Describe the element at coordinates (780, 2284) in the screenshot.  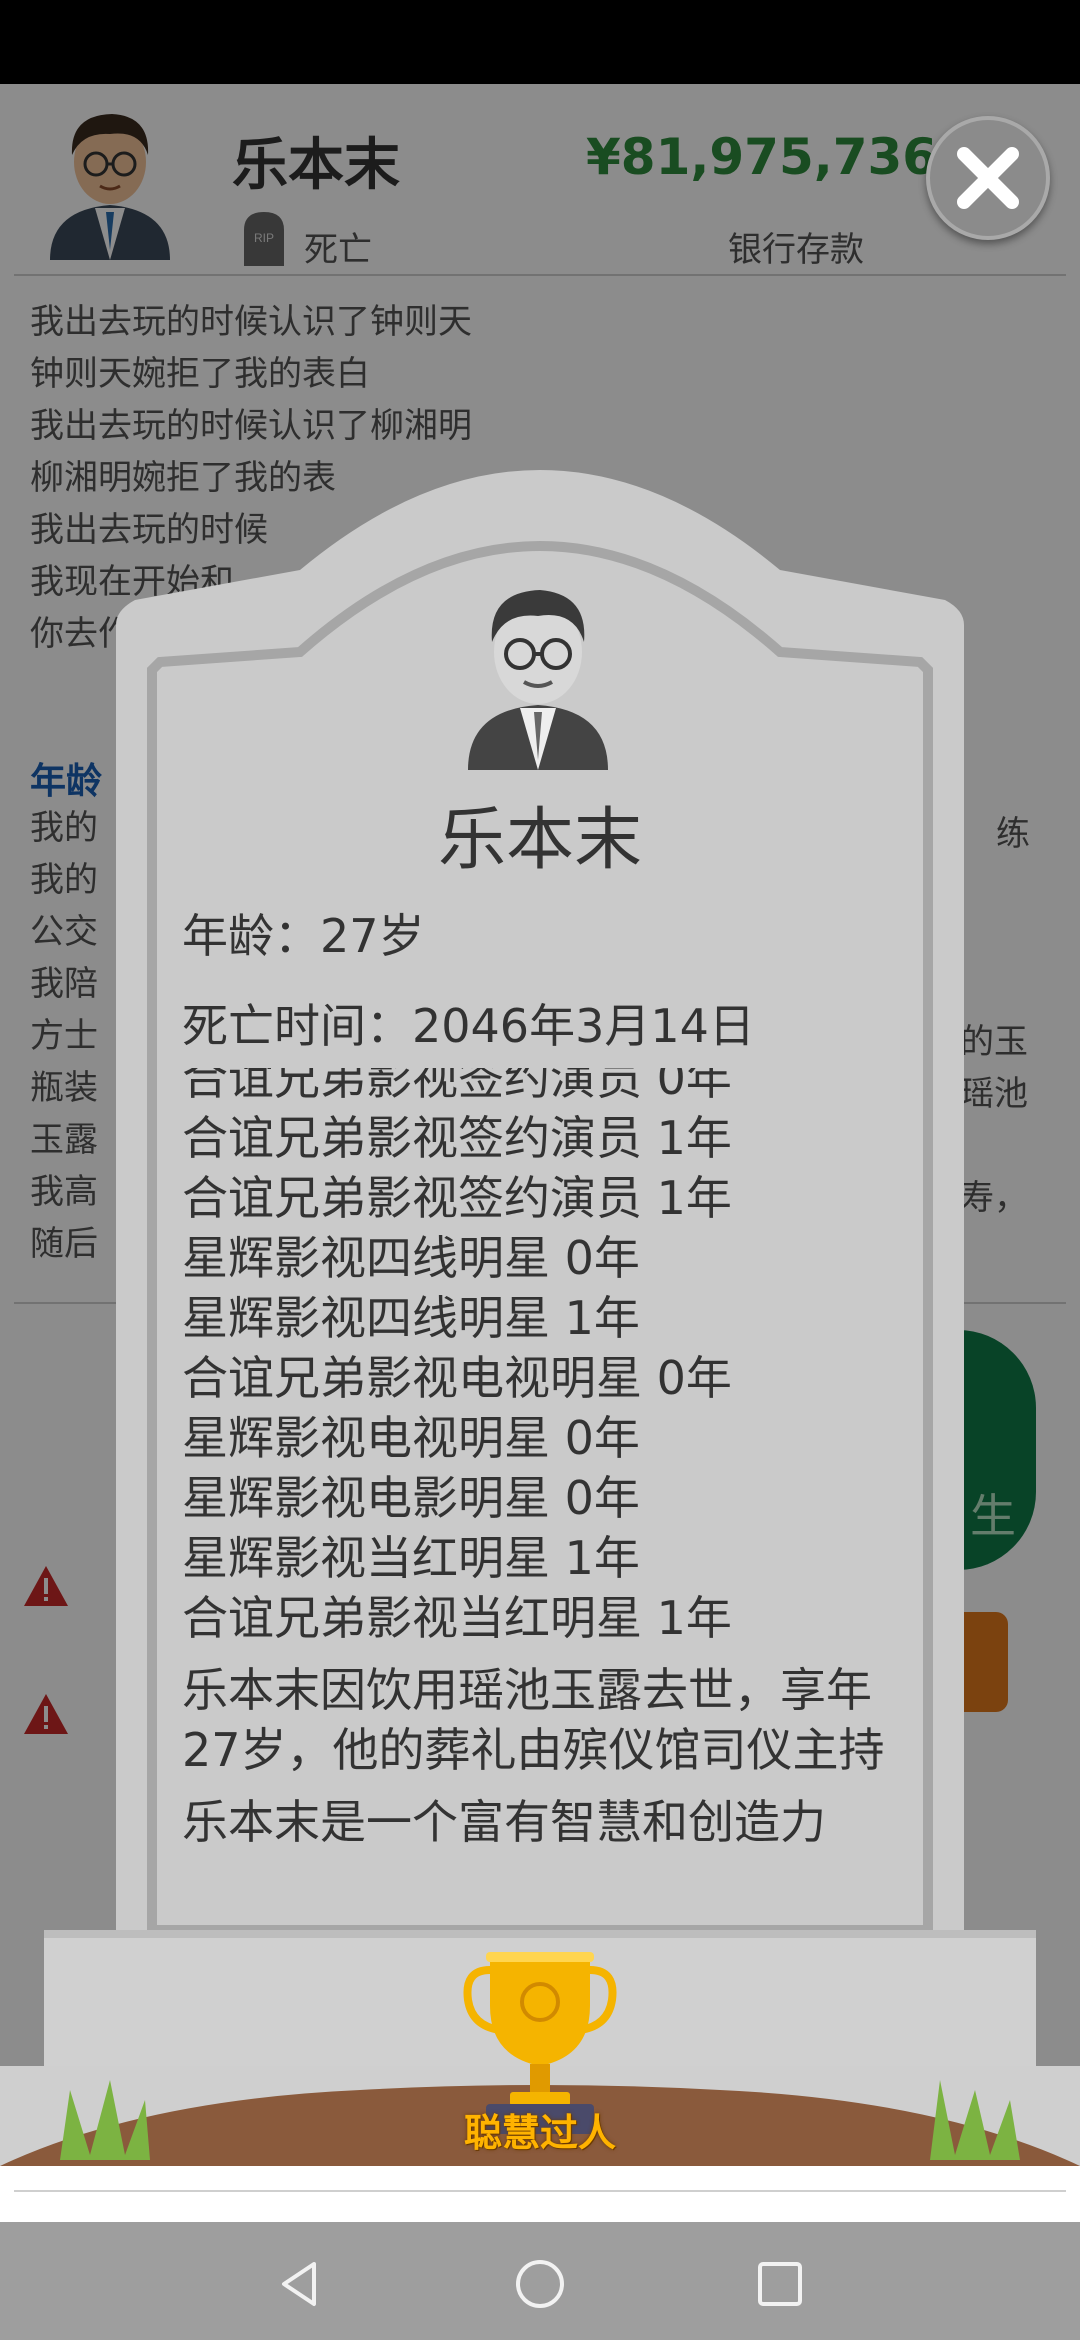
I see `recents-icon` at that location.